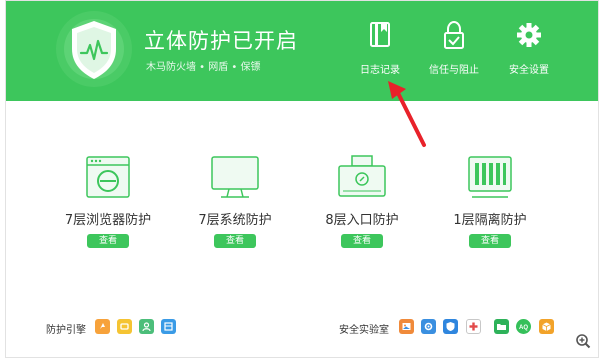 This screenshot has height=363, width=610. I want to click on isolation-bars-icon, so click(490, 178).